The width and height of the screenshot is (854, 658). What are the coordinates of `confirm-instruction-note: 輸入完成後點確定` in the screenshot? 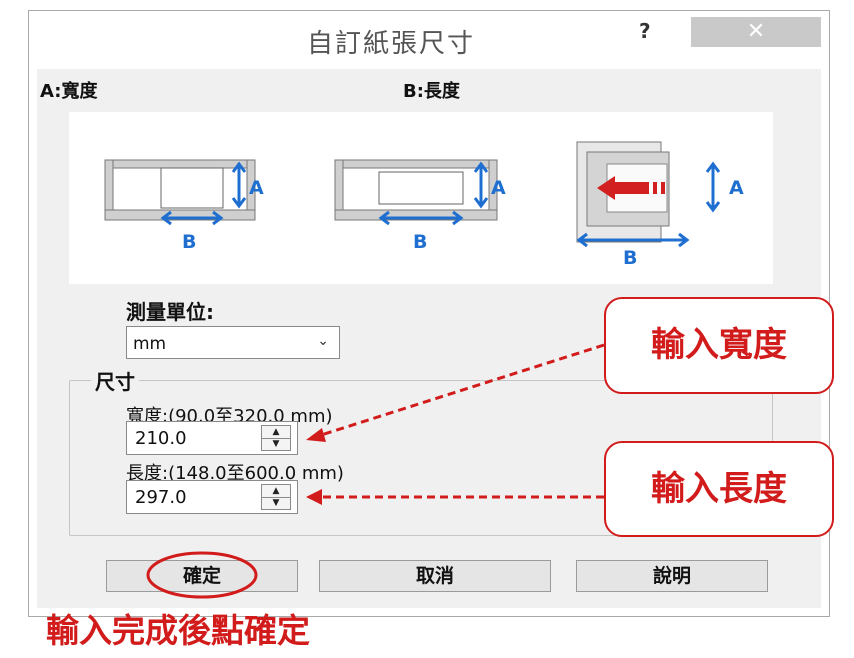 It's located at (178, 630).